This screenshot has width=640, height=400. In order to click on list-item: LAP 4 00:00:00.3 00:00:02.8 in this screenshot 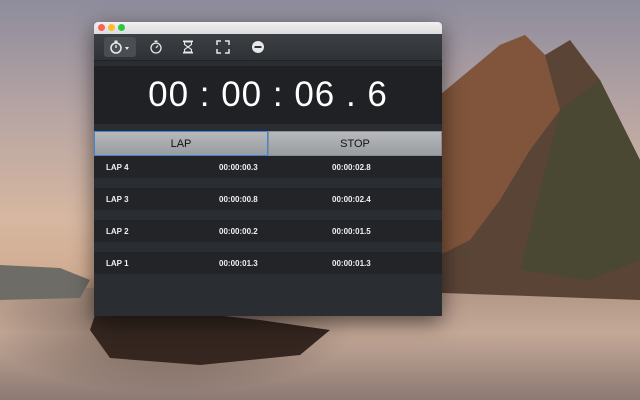, I will do `click(268, 167)`.